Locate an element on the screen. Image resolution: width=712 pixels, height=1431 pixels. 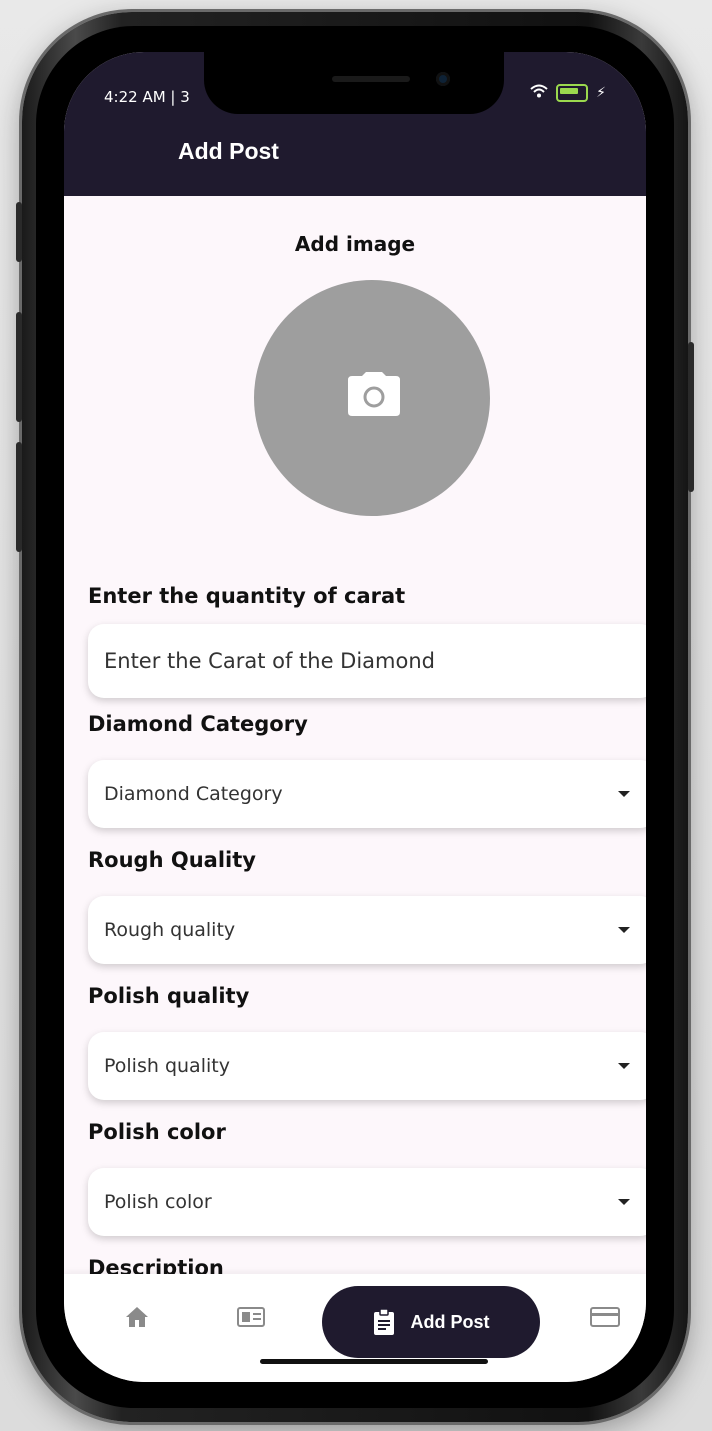
nav-add-post-label: Add Post is located at coordinates (450, 1321).